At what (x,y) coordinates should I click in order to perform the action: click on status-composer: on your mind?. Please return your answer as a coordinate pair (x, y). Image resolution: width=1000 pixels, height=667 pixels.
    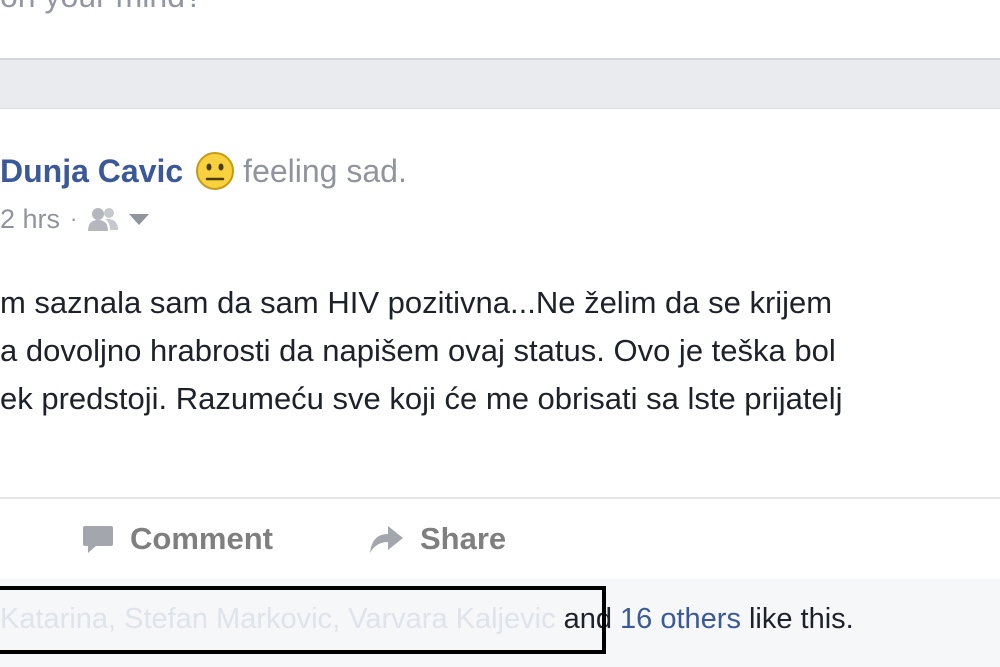
    Looking at the image, I should click on (500, 30).